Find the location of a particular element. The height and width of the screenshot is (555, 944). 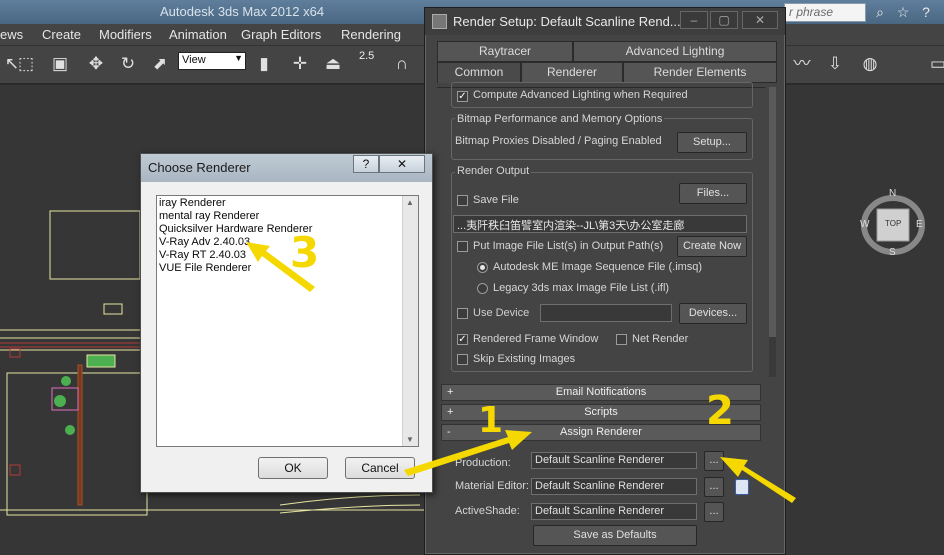

choose-renderer-title-bar: Choose Renderer ? ✕ is located at coordinates (286, 168).